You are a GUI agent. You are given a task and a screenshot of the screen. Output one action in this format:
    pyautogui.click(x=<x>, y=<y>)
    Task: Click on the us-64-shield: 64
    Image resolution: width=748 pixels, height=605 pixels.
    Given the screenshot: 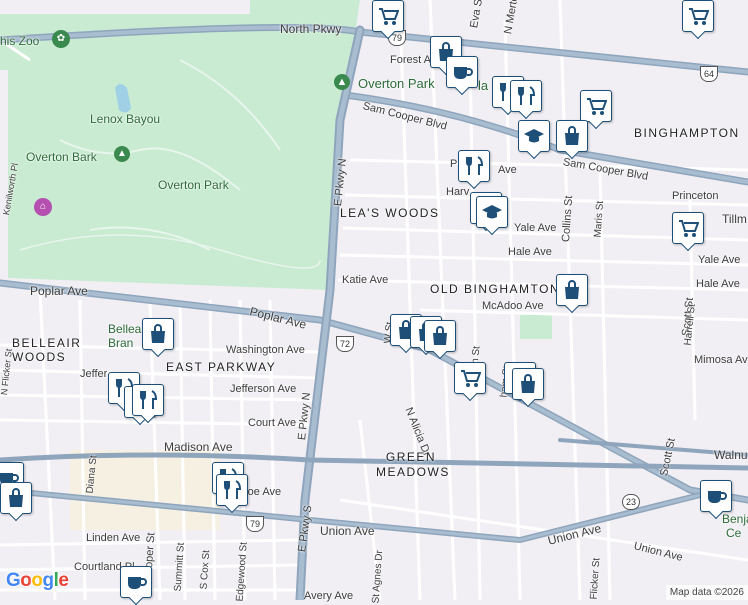 What is the action you would take?
    pyautogui.click(x=709, y=74)
    